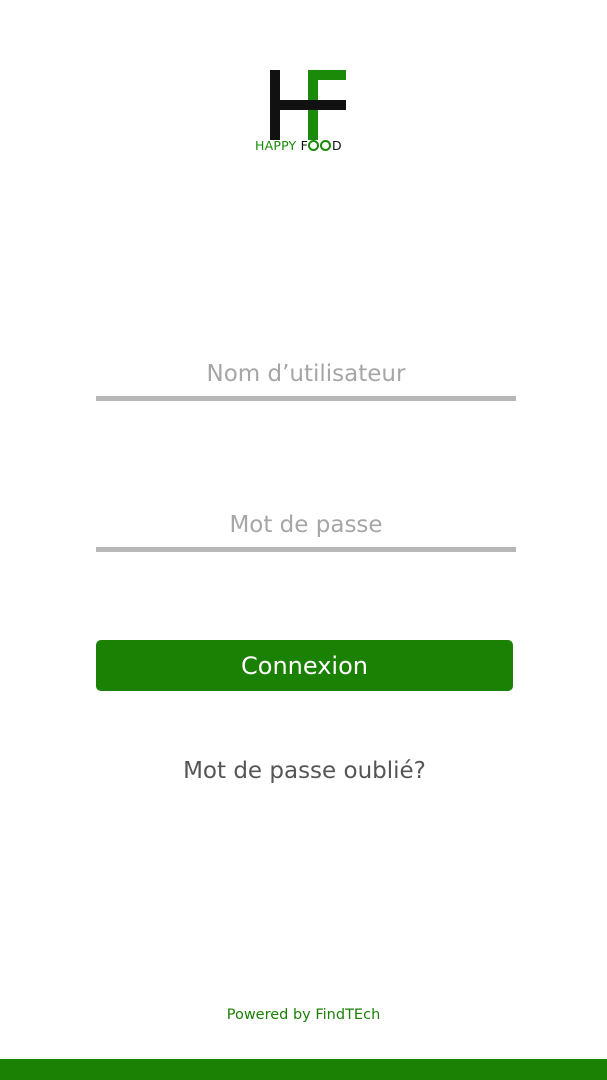 The image size is (607, 1080). Describe the element at coordinates (304, 145) in the screenshot. I see `logo-food-f: F` at that location.